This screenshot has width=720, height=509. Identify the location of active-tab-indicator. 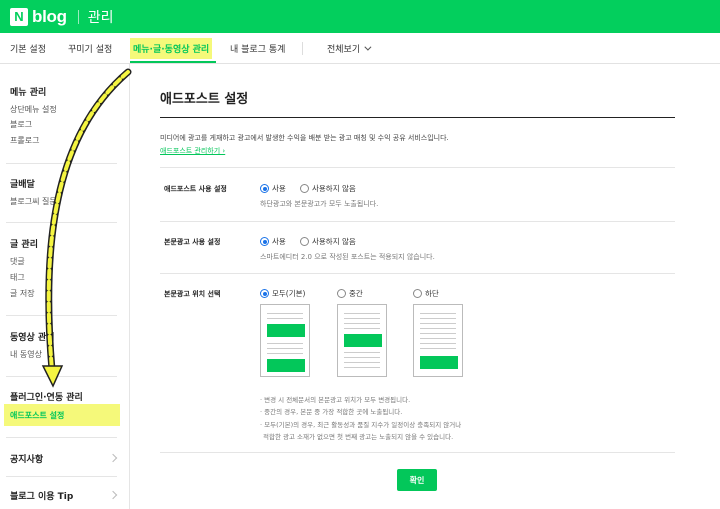
(173, 62).